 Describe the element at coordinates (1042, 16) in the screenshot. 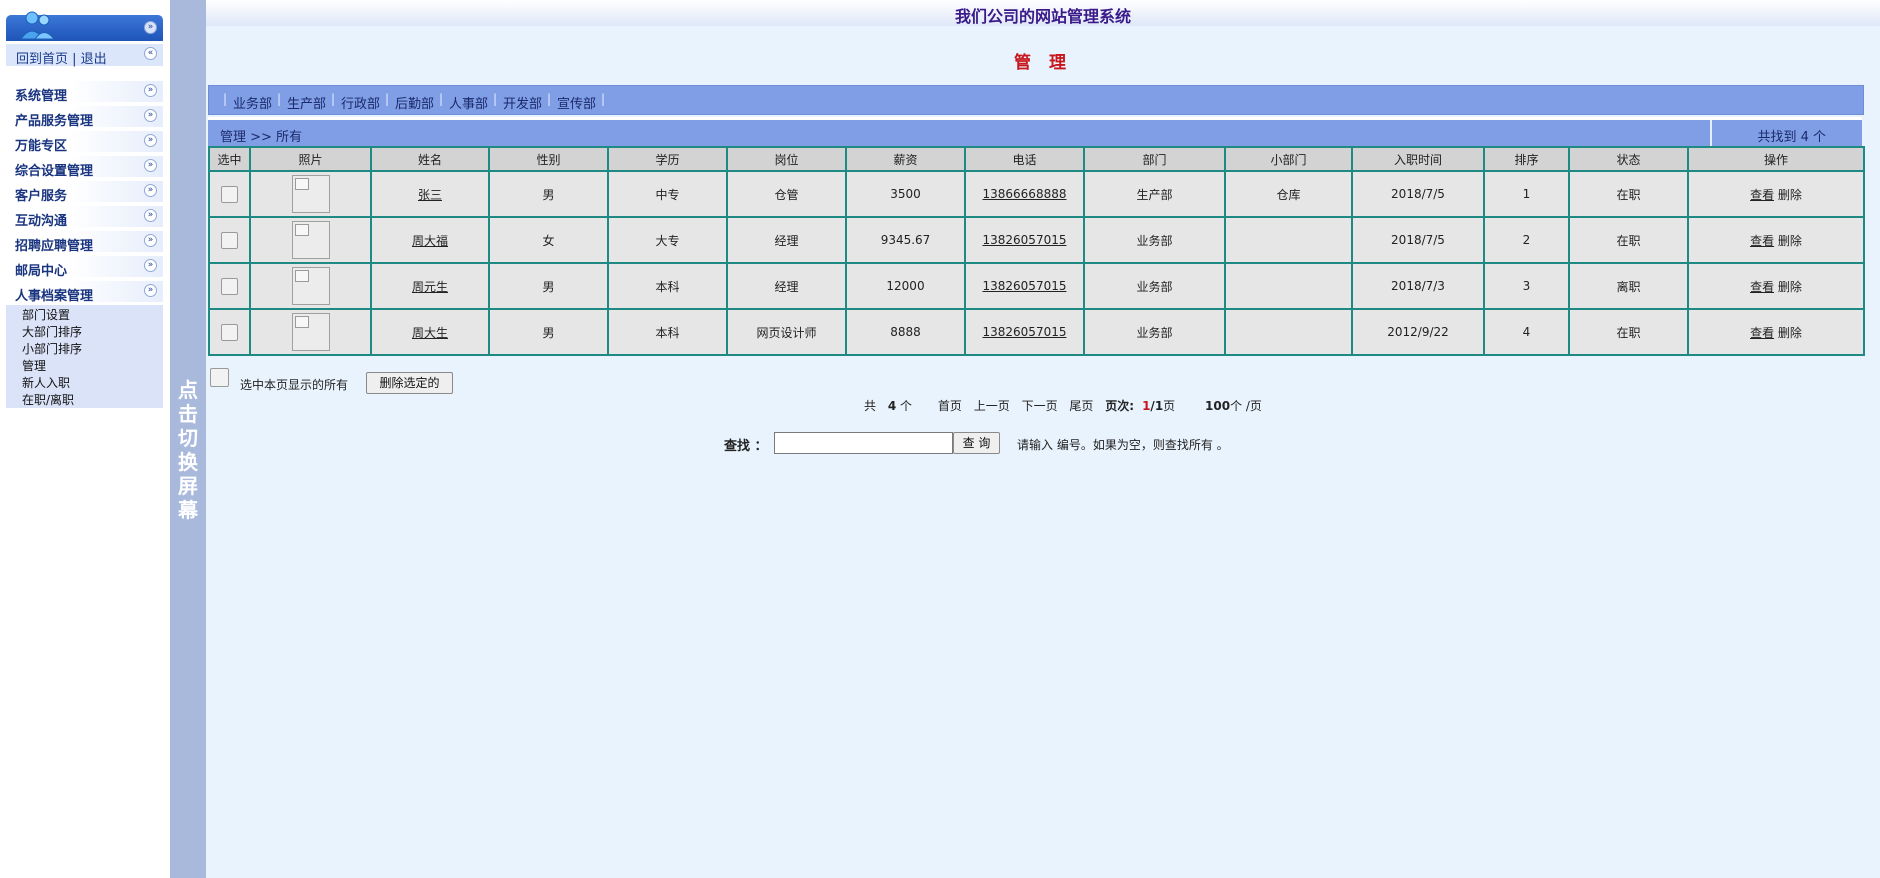

I see `site-title: 我们公司的网站管理系统` at that location.